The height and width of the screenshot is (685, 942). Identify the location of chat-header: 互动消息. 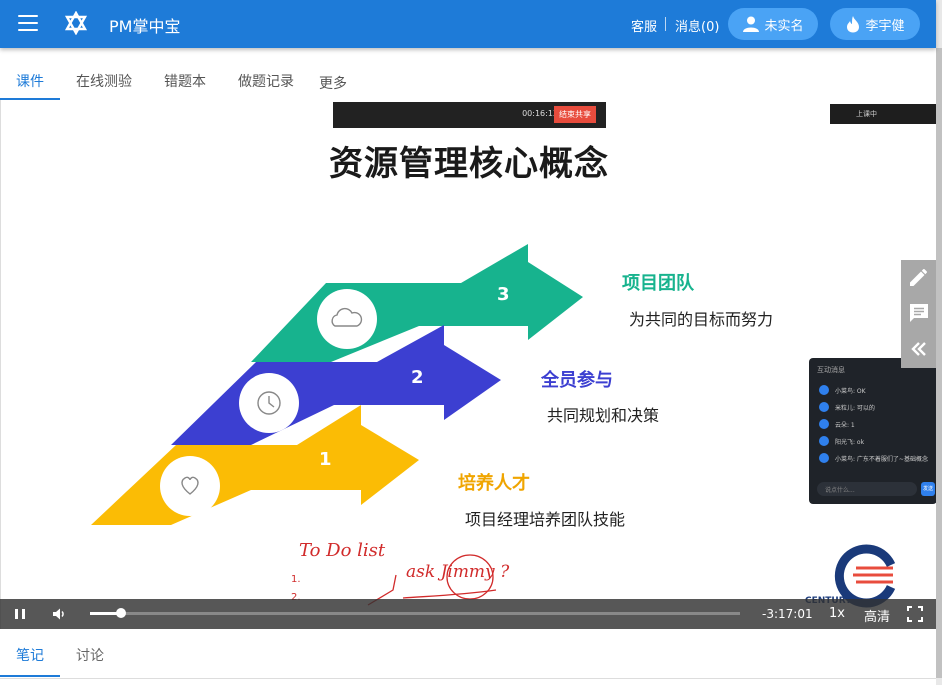
(831, 370).